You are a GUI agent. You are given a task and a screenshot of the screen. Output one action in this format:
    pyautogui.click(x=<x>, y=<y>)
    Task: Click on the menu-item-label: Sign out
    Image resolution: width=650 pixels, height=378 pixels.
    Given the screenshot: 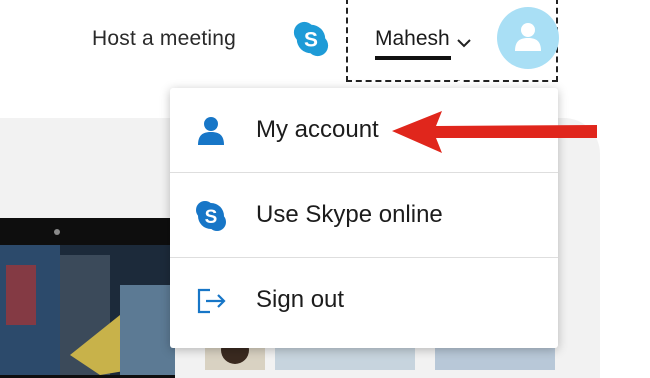 What is the action you would take?
    pyautogui.click(x=300, y=299)
    